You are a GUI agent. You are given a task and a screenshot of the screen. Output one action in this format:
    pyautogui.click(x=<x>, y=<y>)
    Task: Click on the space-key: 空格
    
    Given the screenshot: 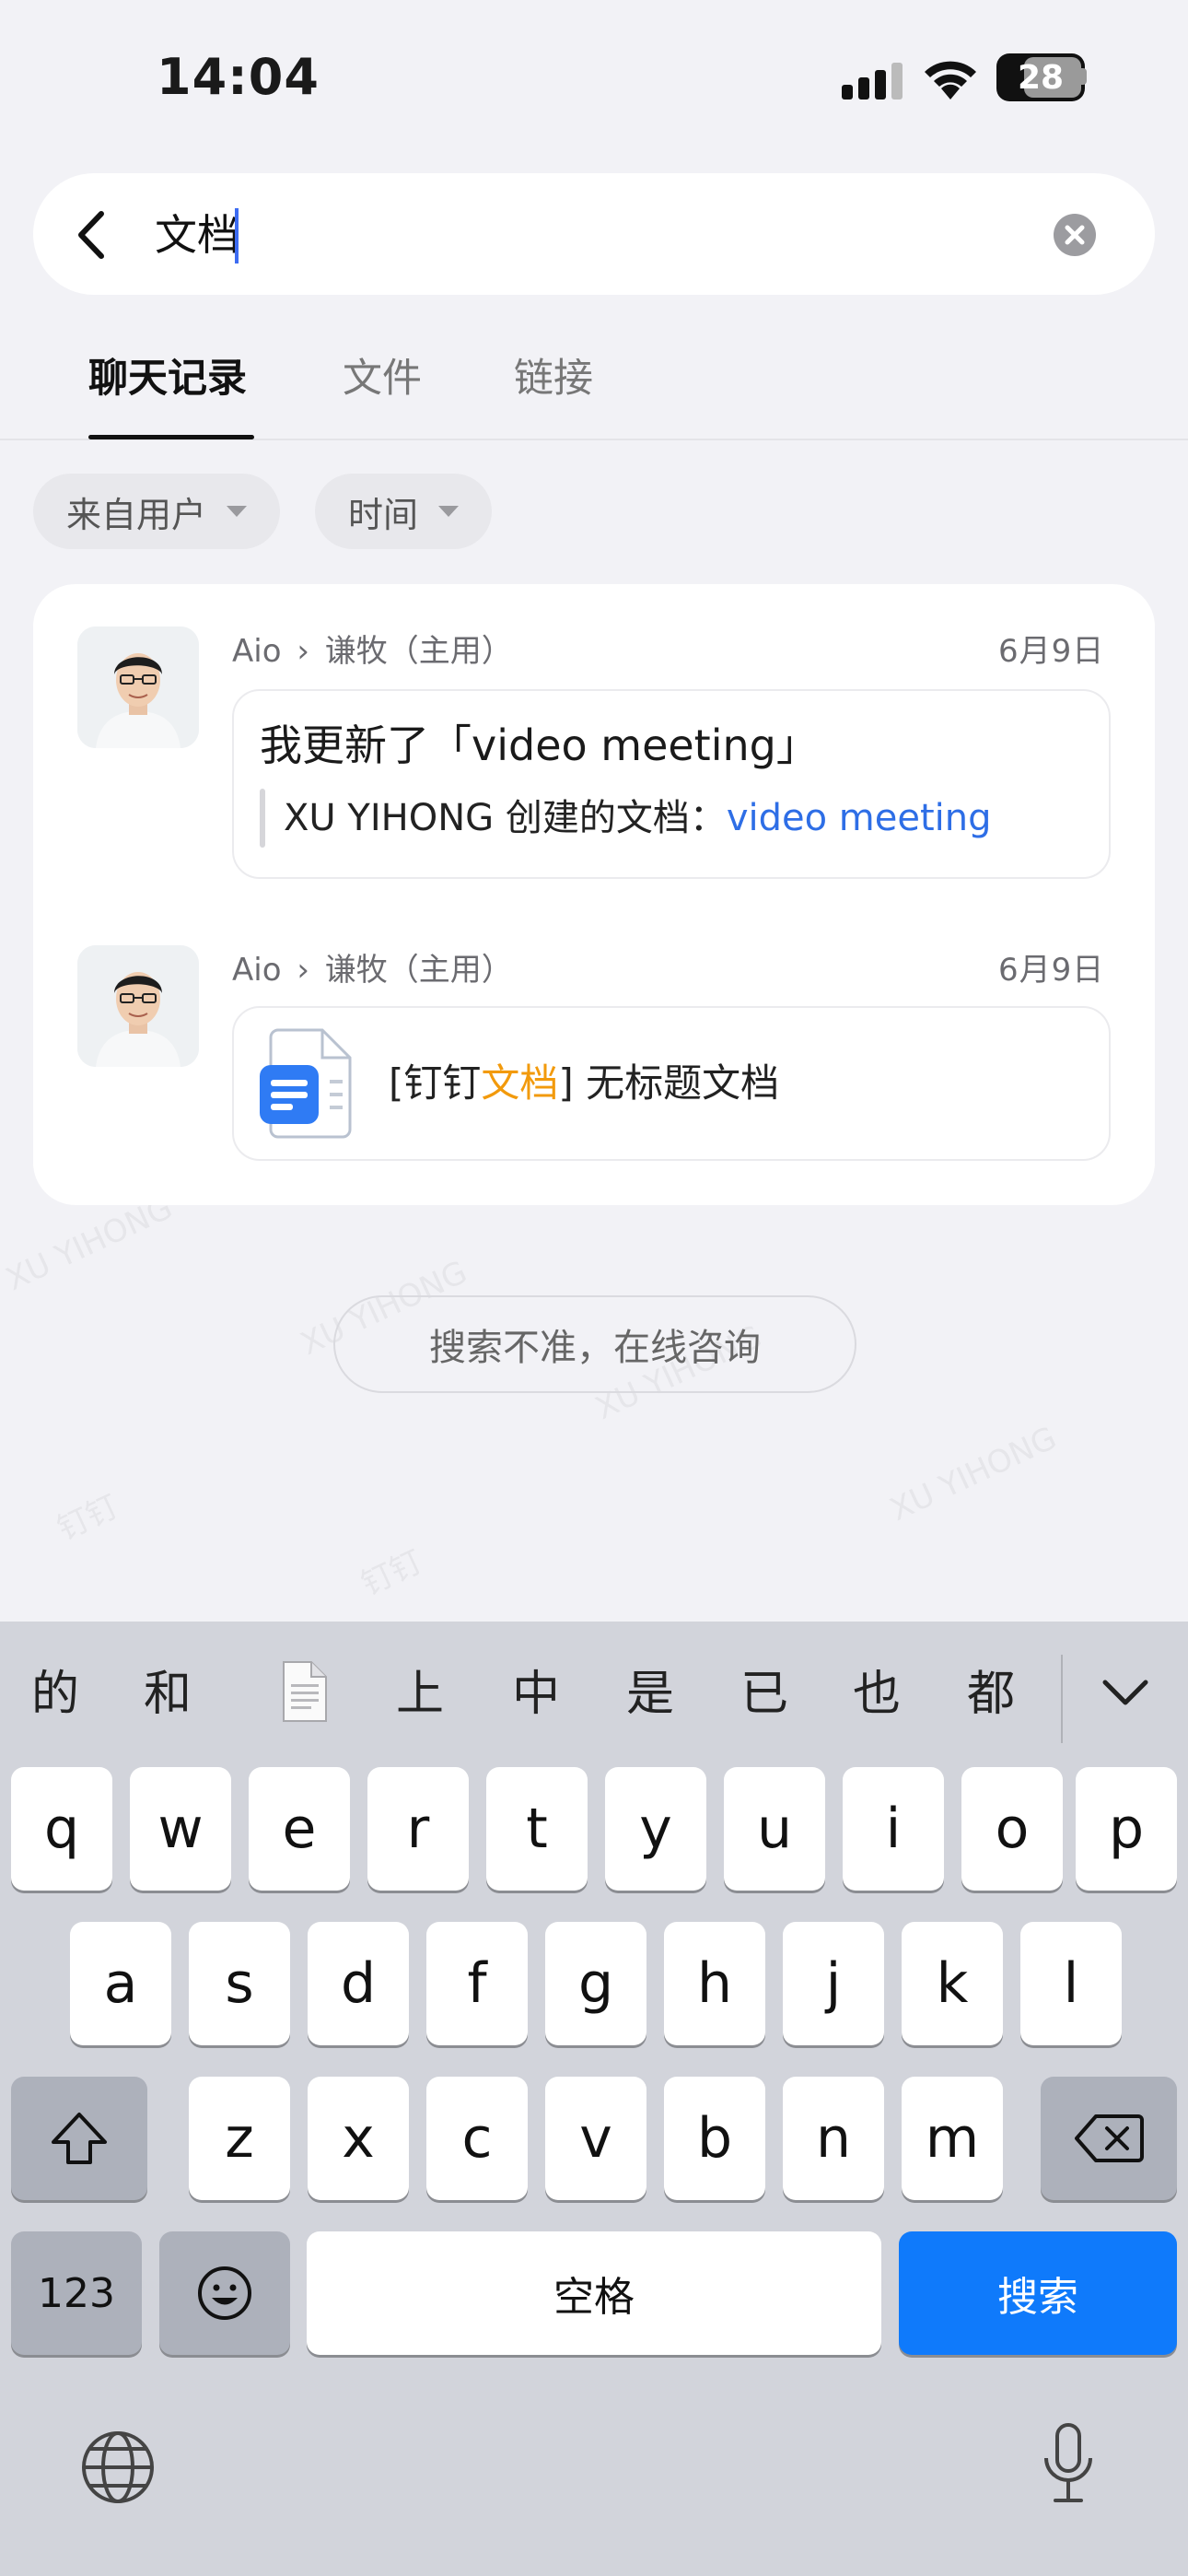 What is the action you would take?
    pyautogui.click(x=594, y=2293)
    